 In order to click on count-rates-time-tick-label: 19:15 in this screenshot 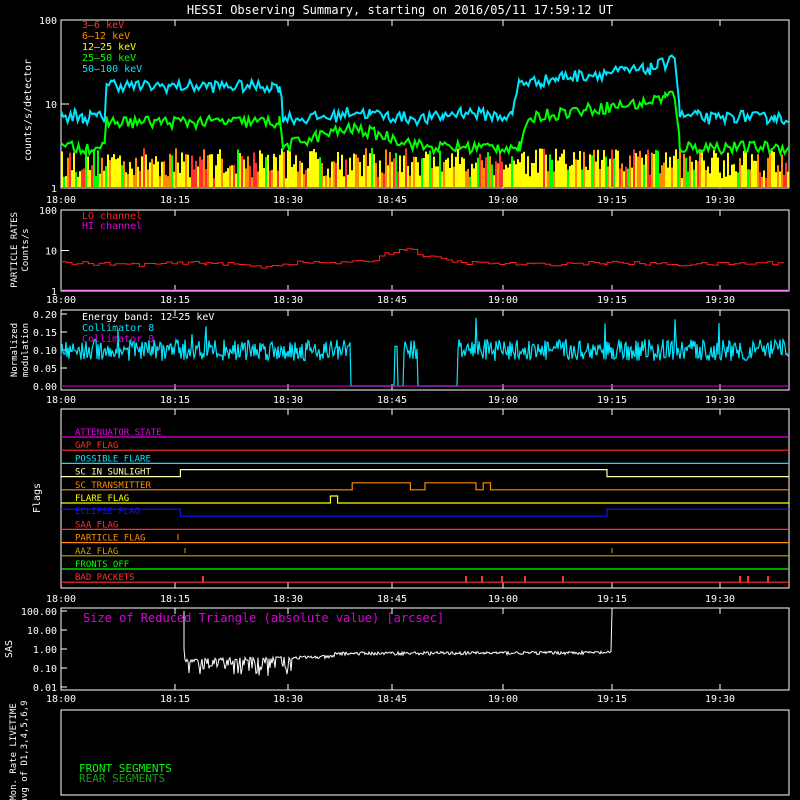, I will do `click(612, 200)`.